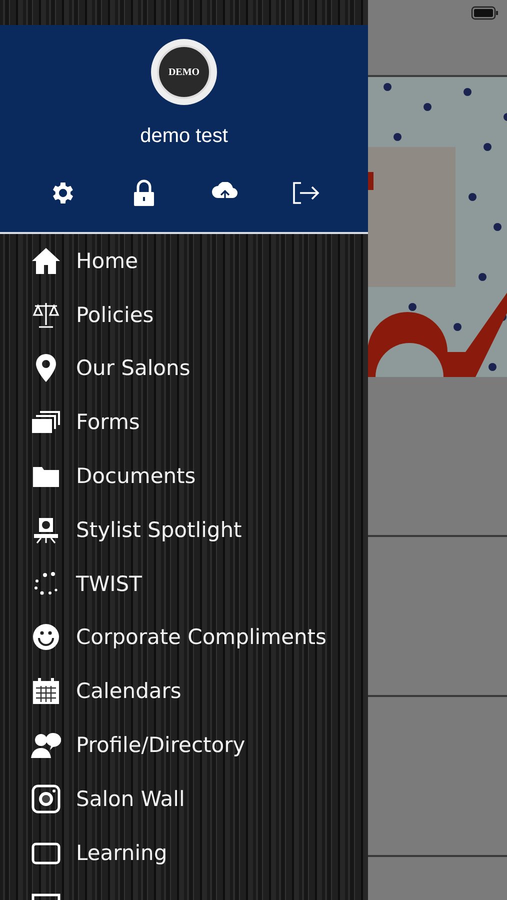 The height and width of the screenshot is (900, 507). Describe the element at coordinates (46, 261) in the screenshot. I see `home-icon` at that location.